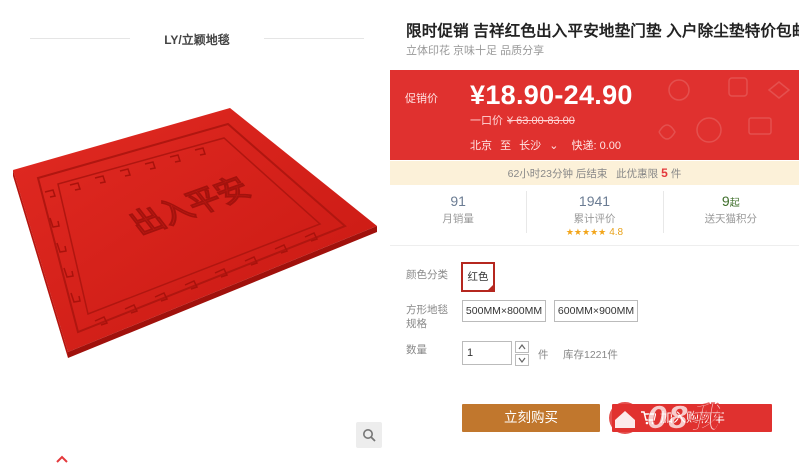 This screenshot has height=466, width=799. I want to click on monthly-sales-label: 月销量, so click(458, 219).